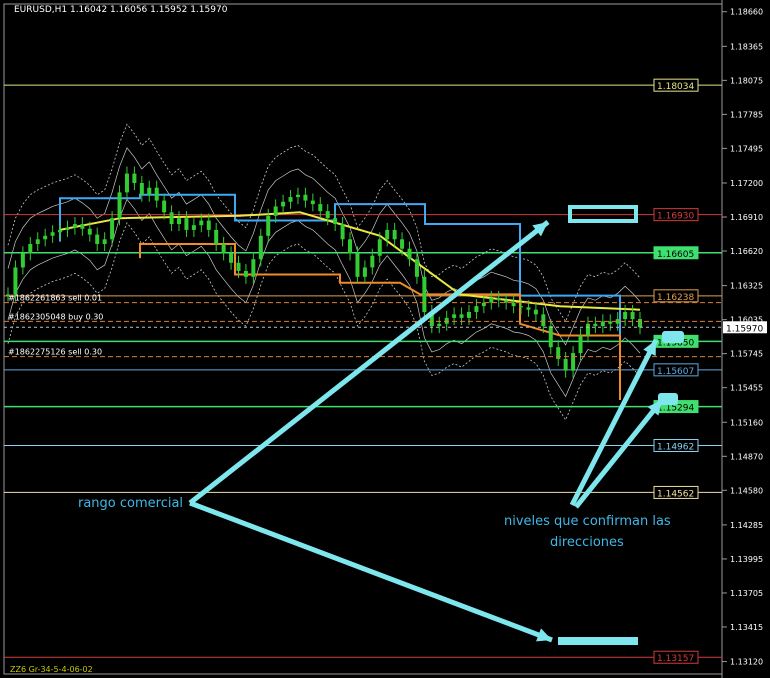 This screenshot has height=678, width=770. What do you see at coordinates (55, 298) in the screenshot?
I see `order-label: #1862261863 sell 0.01` at bounding box center [55, 298].